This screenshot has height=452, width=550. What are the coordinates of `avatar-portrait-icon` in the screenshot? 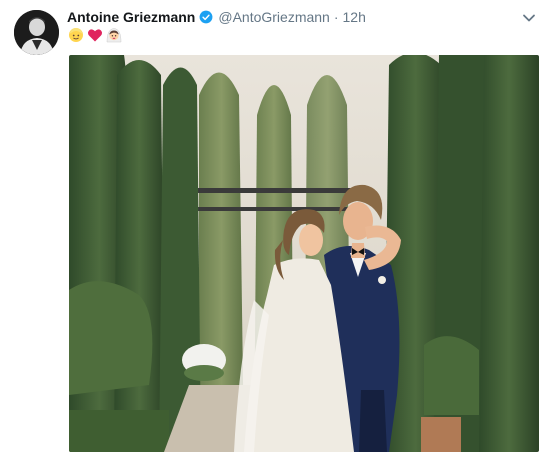 It's located at (36, 32).